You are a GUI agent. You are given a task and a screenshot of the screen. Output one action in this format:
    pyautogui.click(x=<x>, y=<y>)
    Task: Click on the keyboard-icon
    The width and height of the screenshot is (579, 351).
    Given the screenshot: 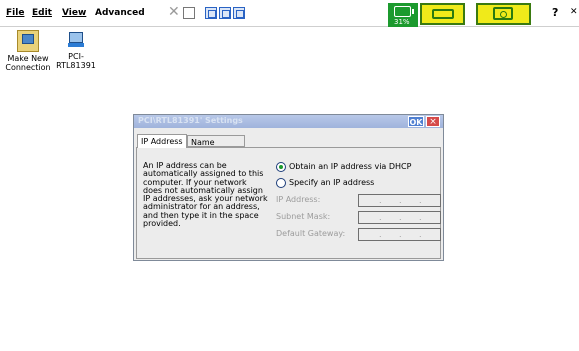 What is the action you would take?
    pyautogui.click(x=443, y=14)
    